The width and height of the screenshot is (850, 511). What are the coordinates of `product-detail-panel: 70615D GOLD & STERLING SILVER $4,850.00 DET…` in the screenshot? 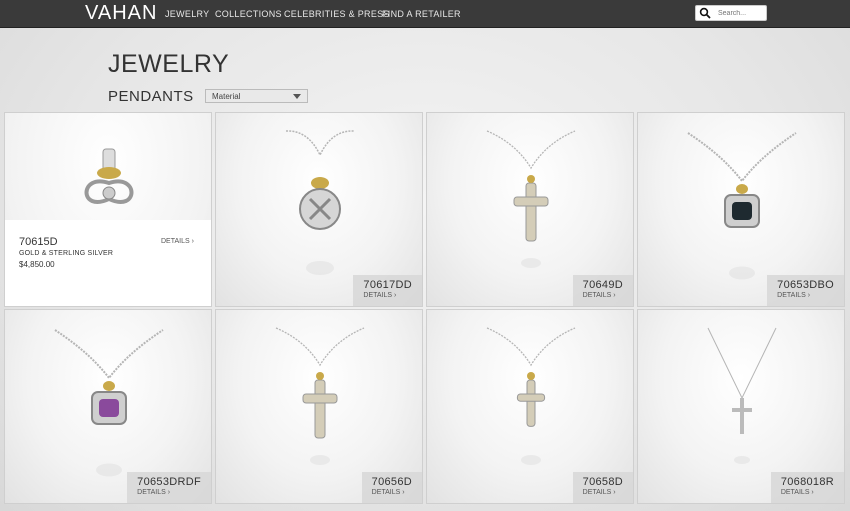 It's located at (108, 263).